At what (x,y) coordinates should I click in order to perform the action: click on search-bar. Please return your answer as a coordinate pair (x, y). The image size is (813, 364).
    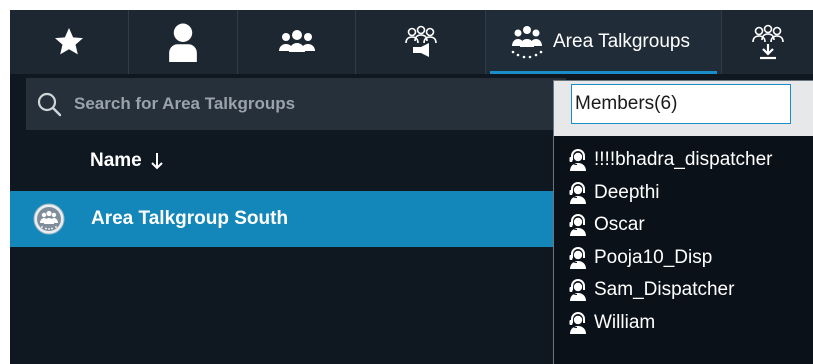
    Looking at the image, I should click on (296, 104).